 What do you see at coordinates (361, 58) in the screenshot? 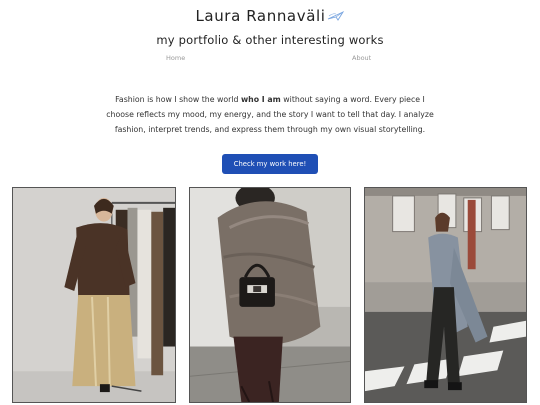
I see `nav-about-link: About` at bounding box center [361, 58].